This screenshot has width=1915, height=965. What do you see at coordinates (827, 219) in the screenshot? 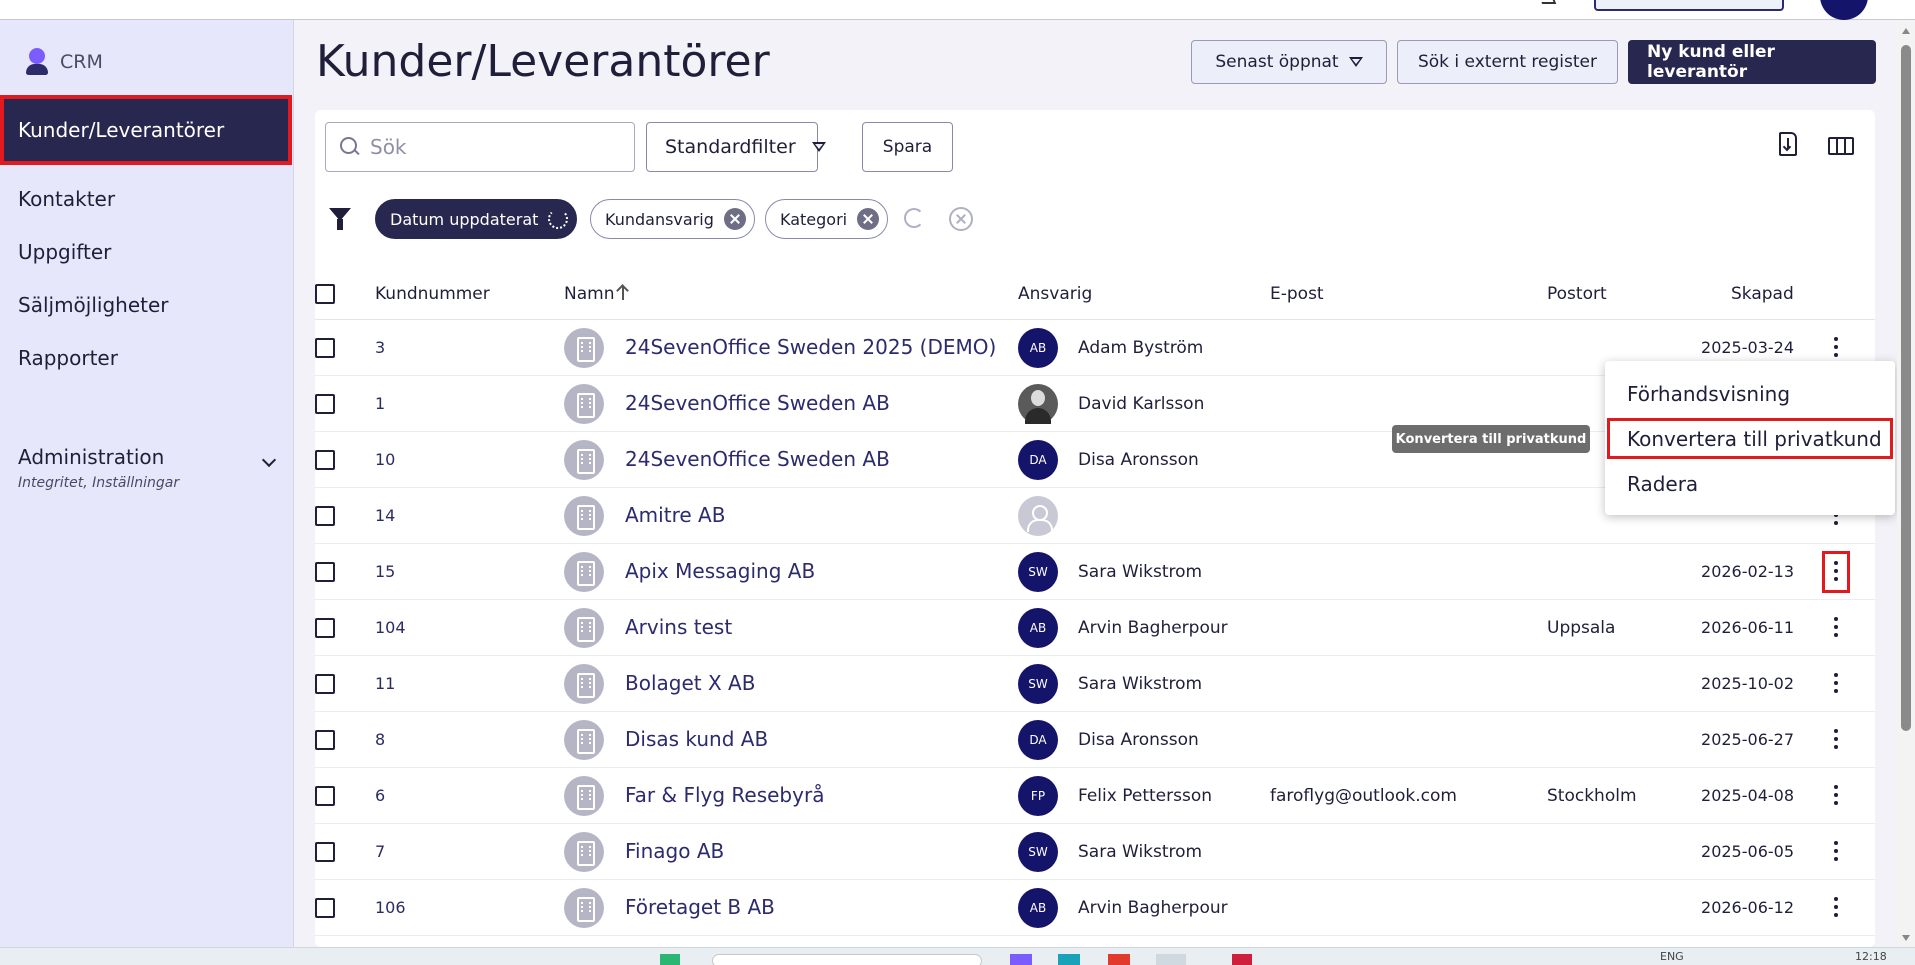
I see `chip-category: Kategori` at bounding box center [827, 219].